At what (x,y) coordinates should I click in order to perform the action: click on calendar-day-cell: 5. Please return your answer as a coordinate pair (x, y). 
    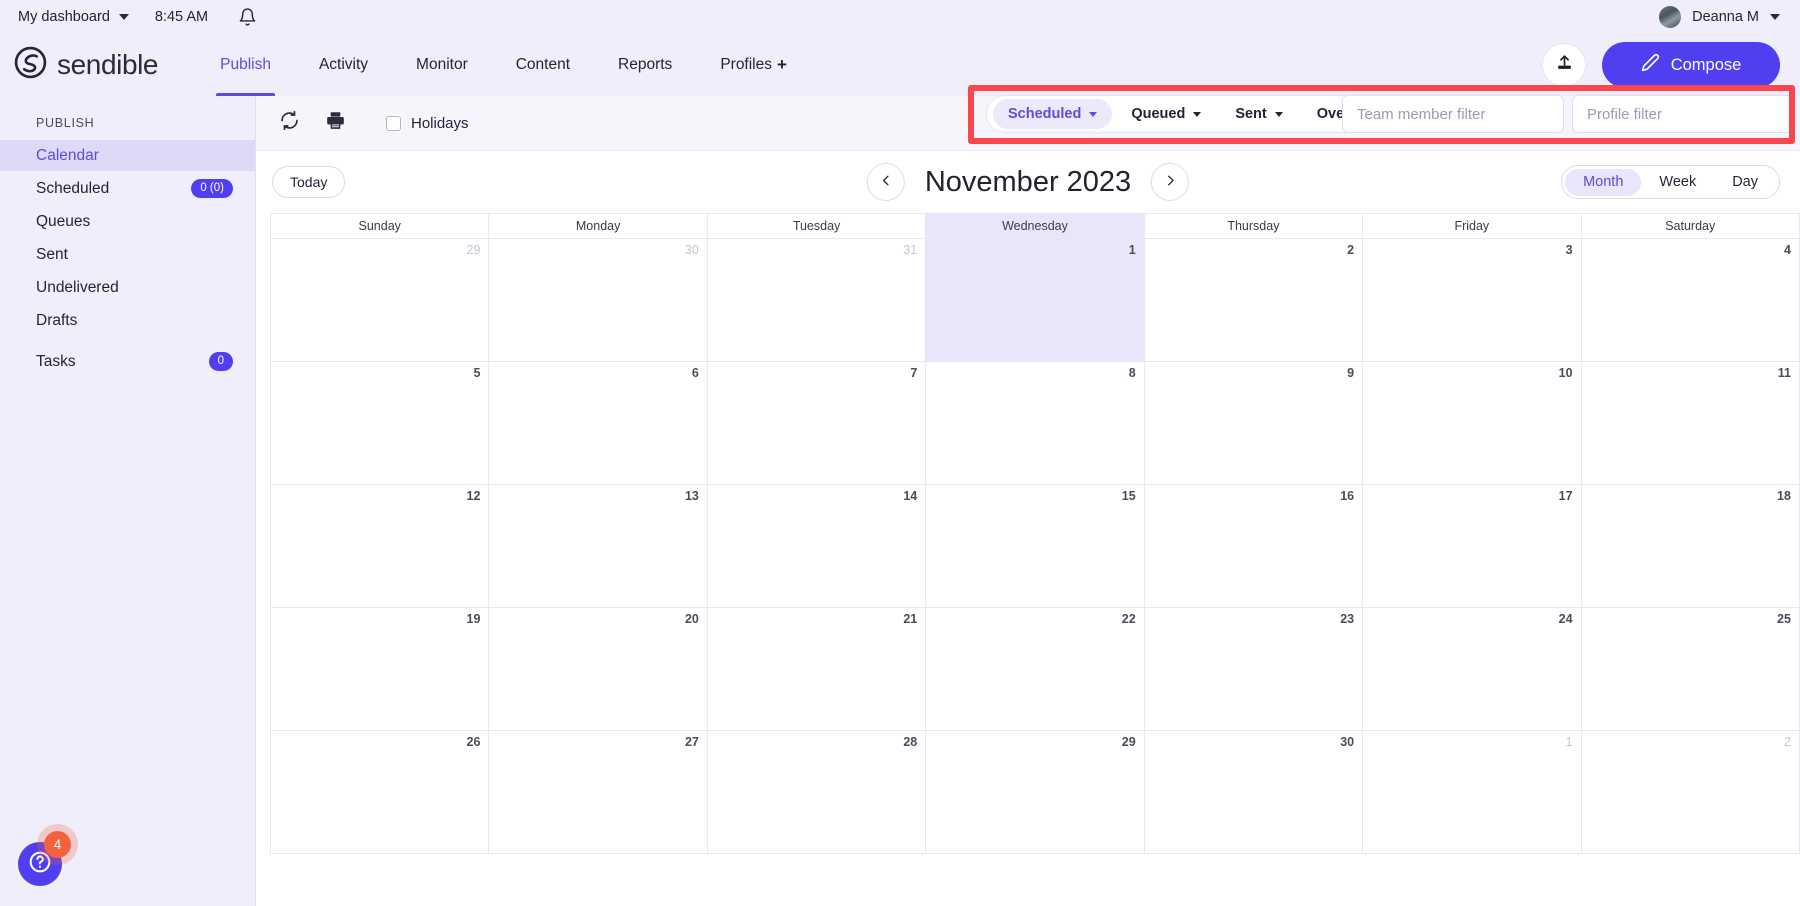
    Looking at the image, I should click on (380, 423).